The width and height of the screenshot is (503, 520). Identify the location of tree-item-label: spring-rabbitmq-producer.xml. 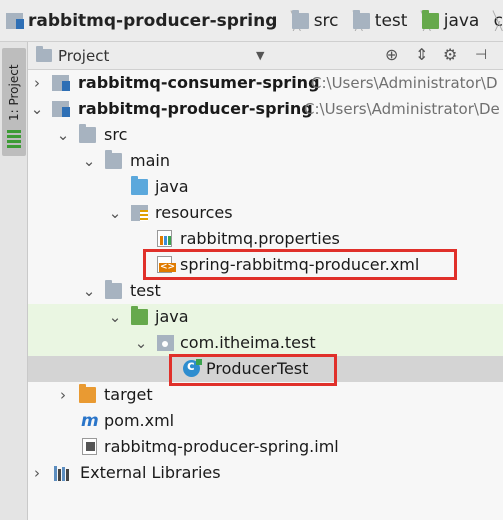
(300, 264).